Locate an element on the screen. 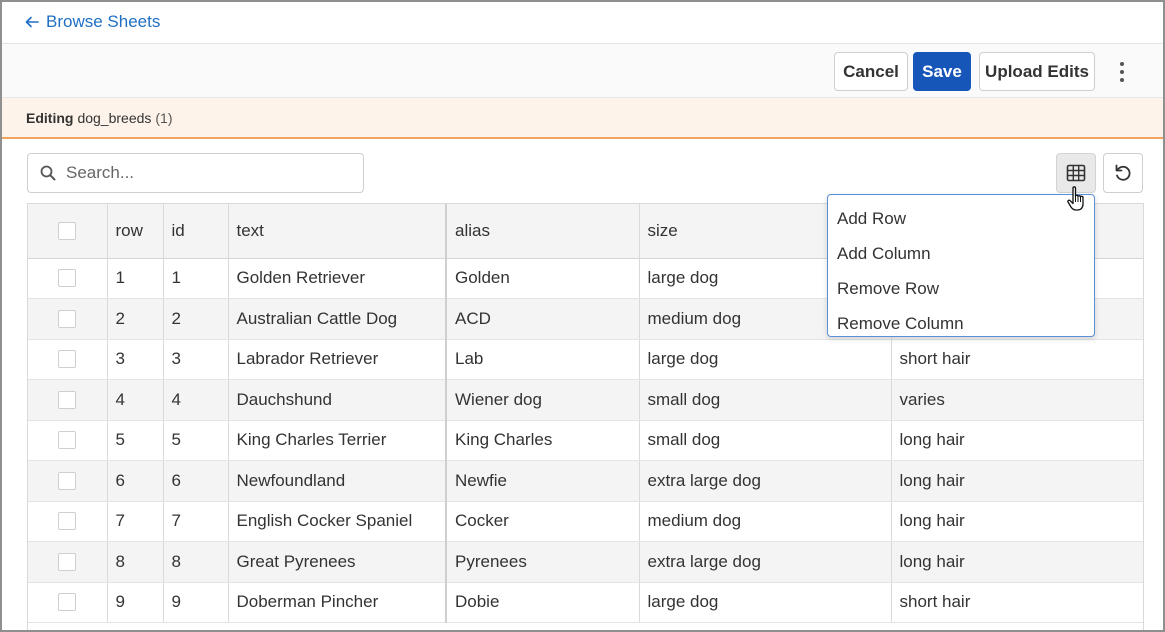  table-cell-row: 1 is located at coordinates (135, 278).